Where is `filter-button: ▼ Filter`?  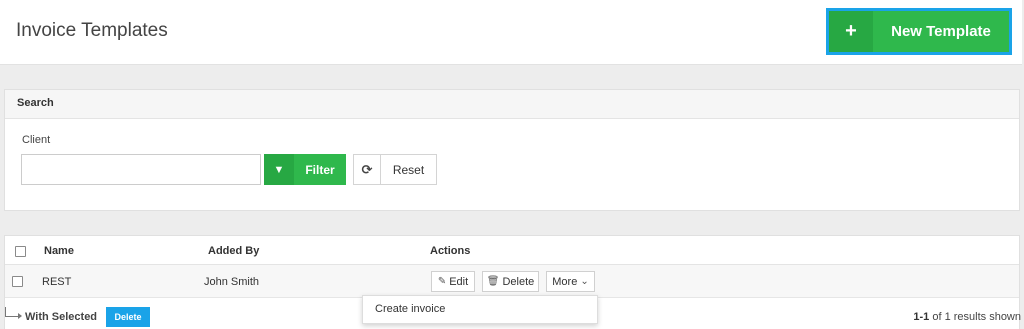
filter-button: ▼ Filter is located at coordinates (305, 169).